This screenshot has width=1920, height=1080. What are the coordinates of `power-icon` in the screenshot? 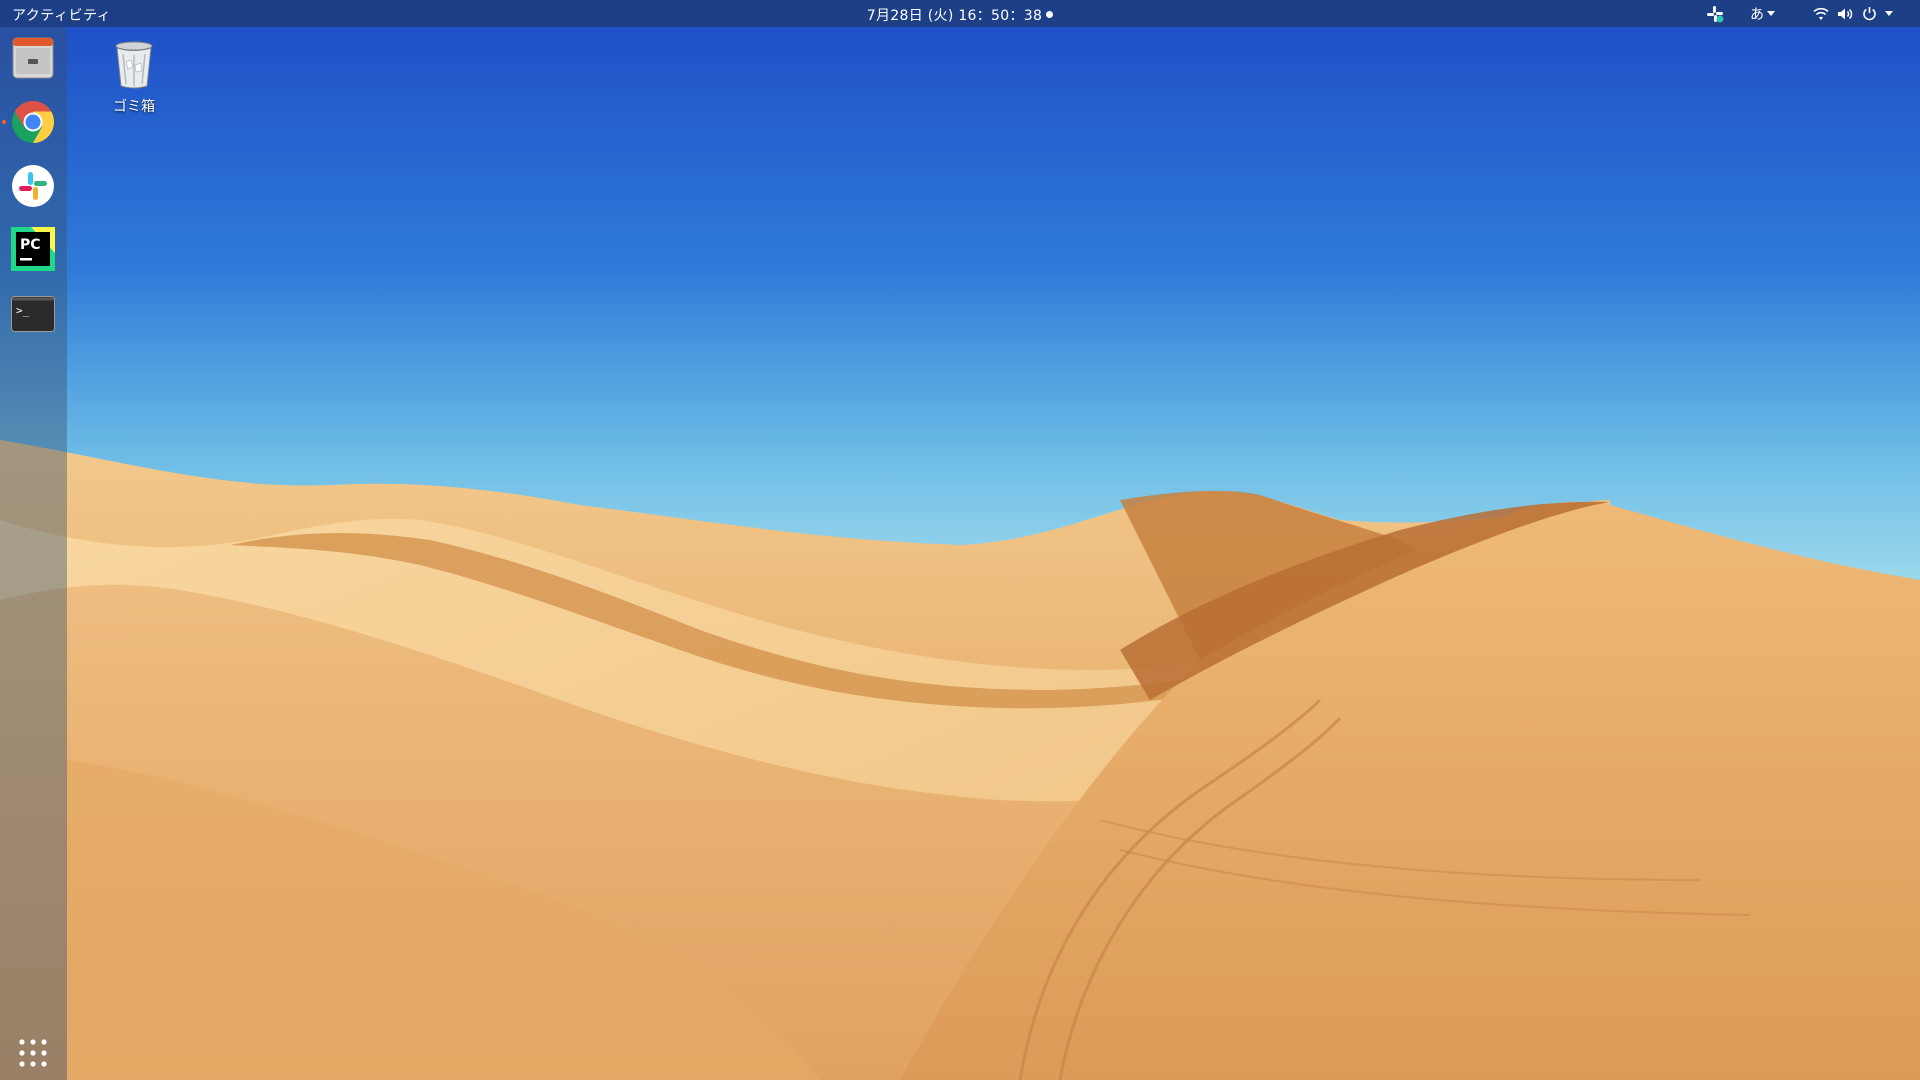 It's located at (1869, 14).